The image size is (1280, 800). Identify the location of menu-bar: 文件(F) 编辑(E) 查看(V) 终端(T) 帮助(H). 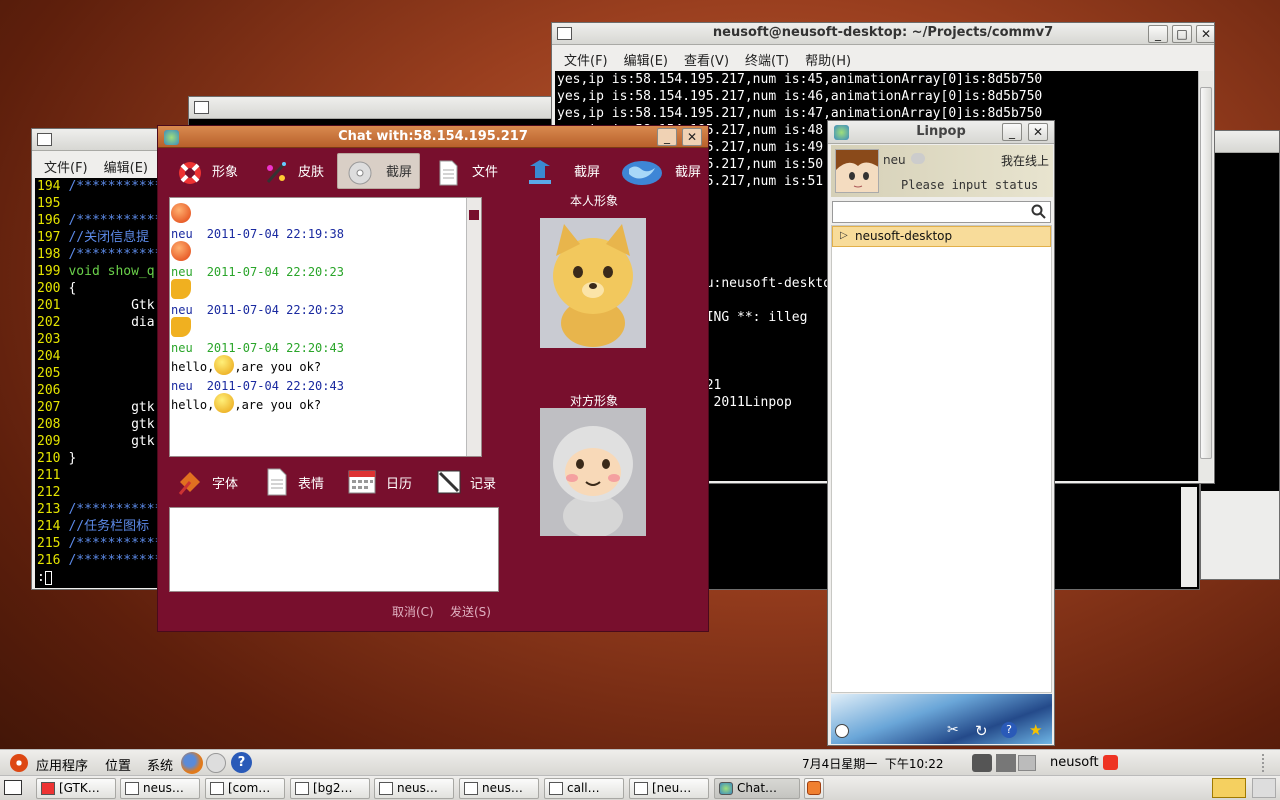
(715, 59).